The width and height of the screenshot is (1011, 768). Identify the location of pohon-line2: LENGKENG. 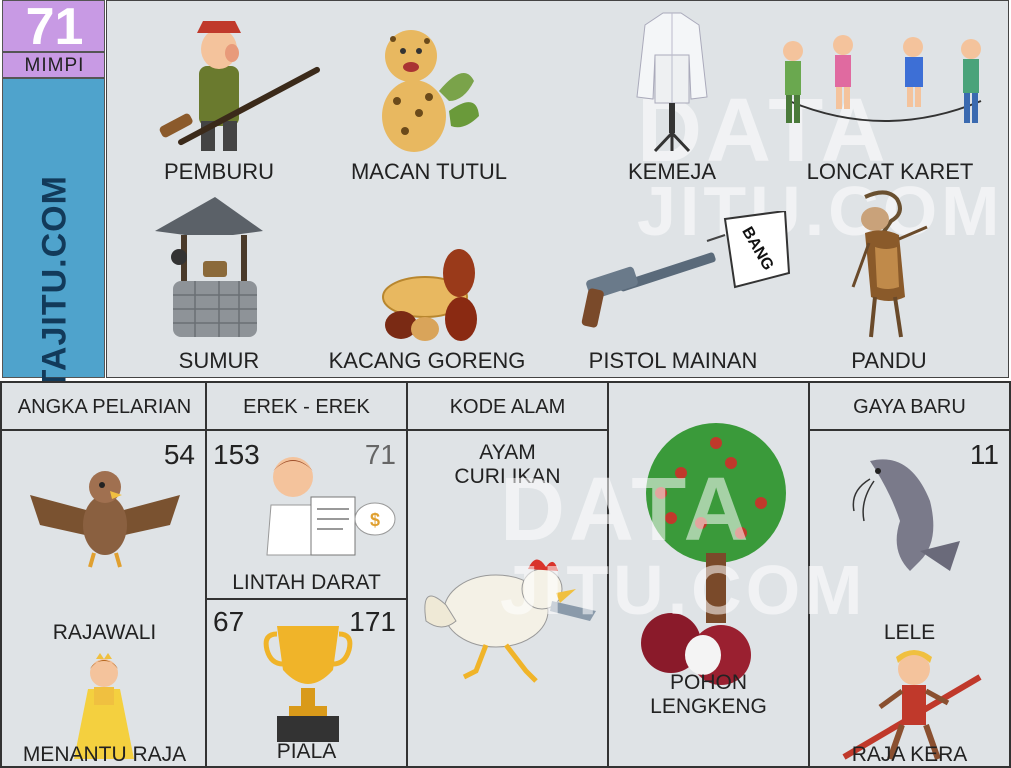
(708, 706).